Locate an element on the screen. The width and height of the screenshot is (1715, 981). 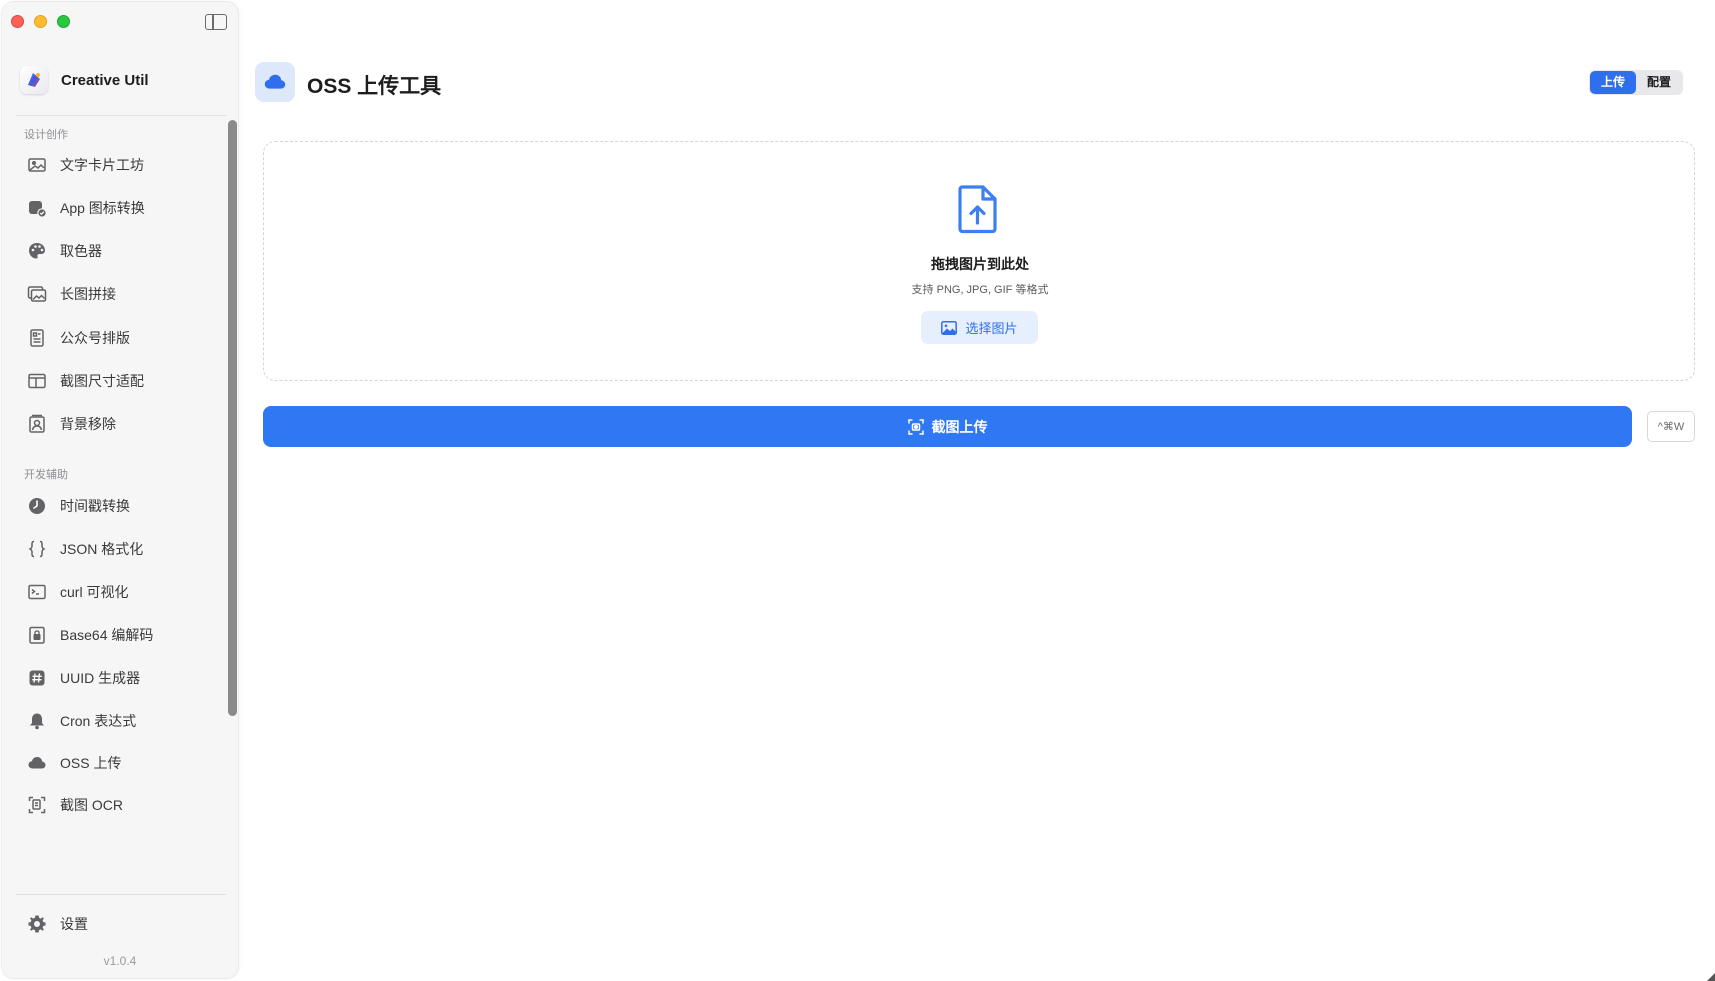
select-image-button: 选择图片 is located at coordinates (979, 327).